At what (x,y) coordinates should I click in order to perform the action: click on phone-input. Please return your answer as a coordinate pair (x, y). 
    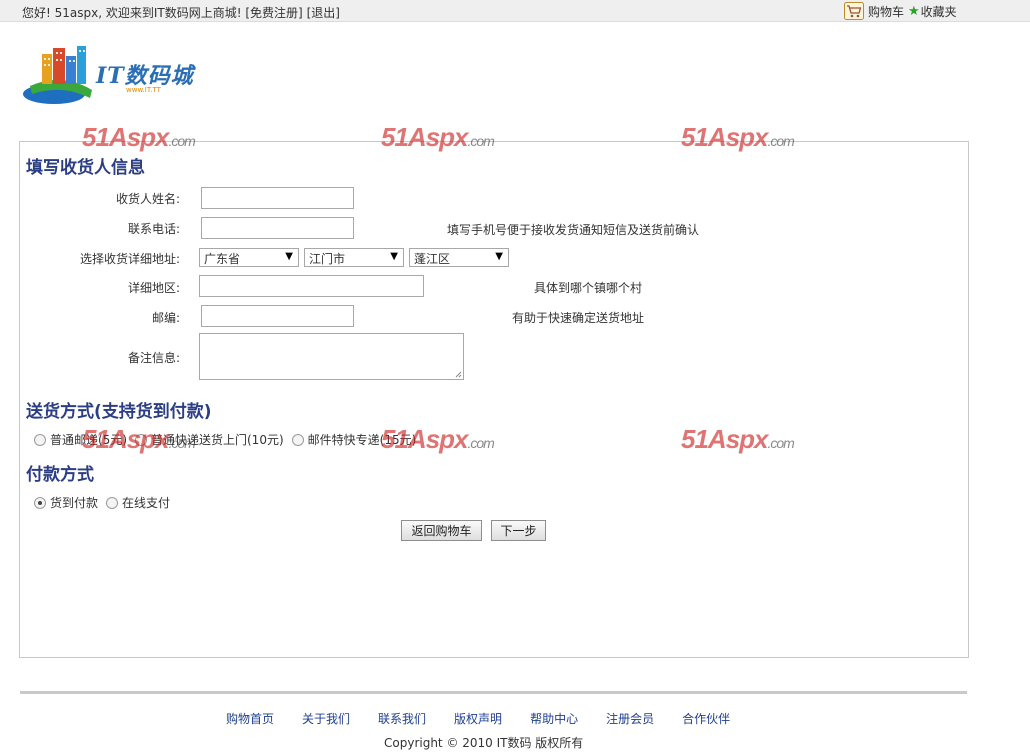
    Looking at the image, I should click on (277, 228).